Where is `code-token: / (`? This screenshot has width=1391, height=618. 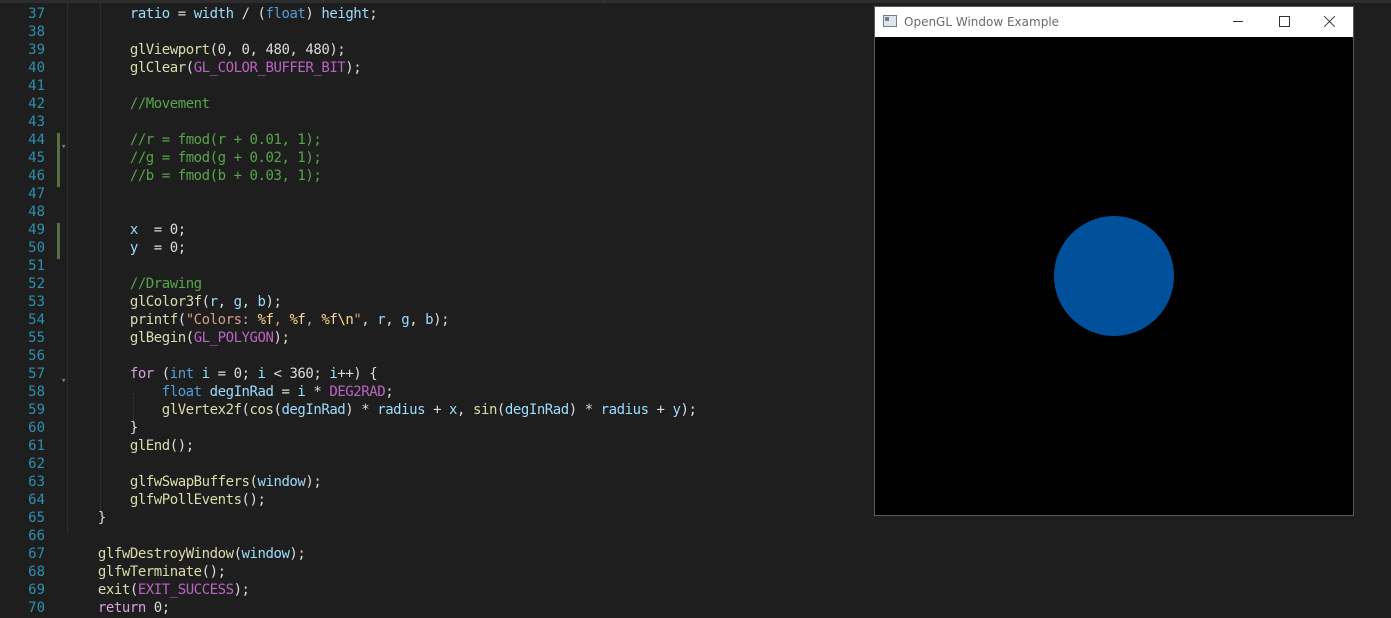
code-token: / ( is located at coordinates (249, 14).